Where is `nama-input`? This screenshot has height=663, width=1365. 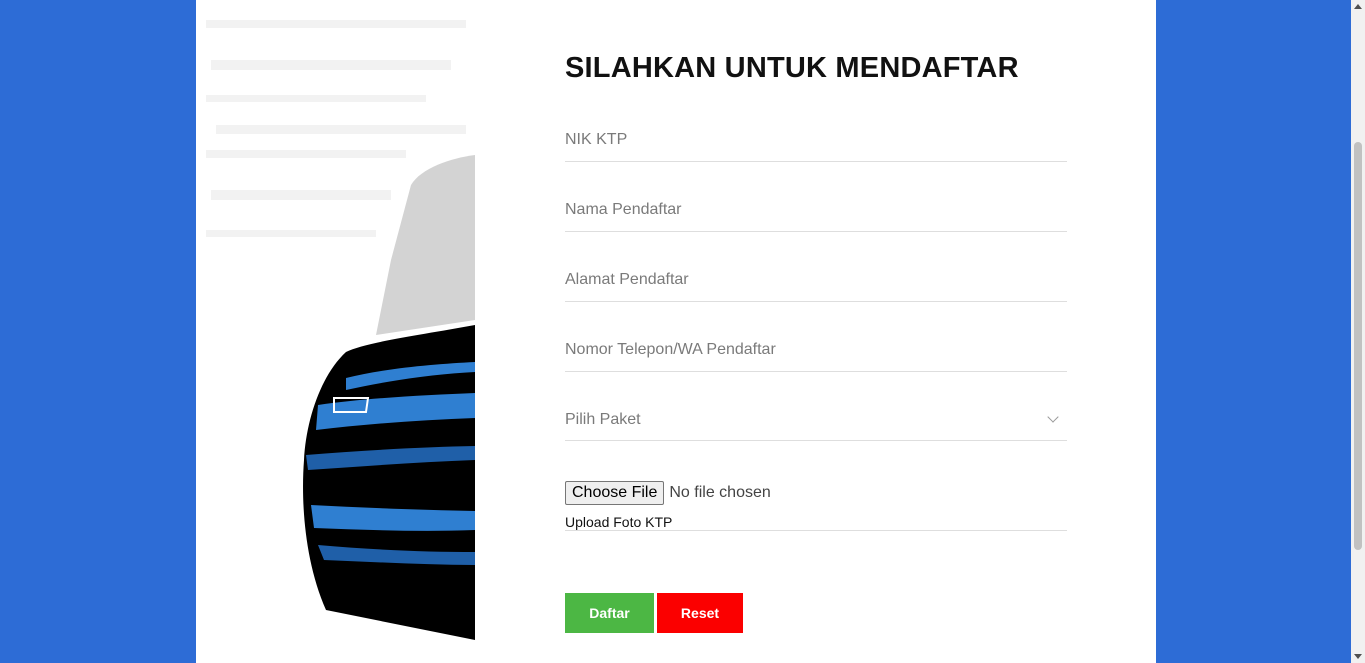 nama-input is located at coordinates (816, 210).